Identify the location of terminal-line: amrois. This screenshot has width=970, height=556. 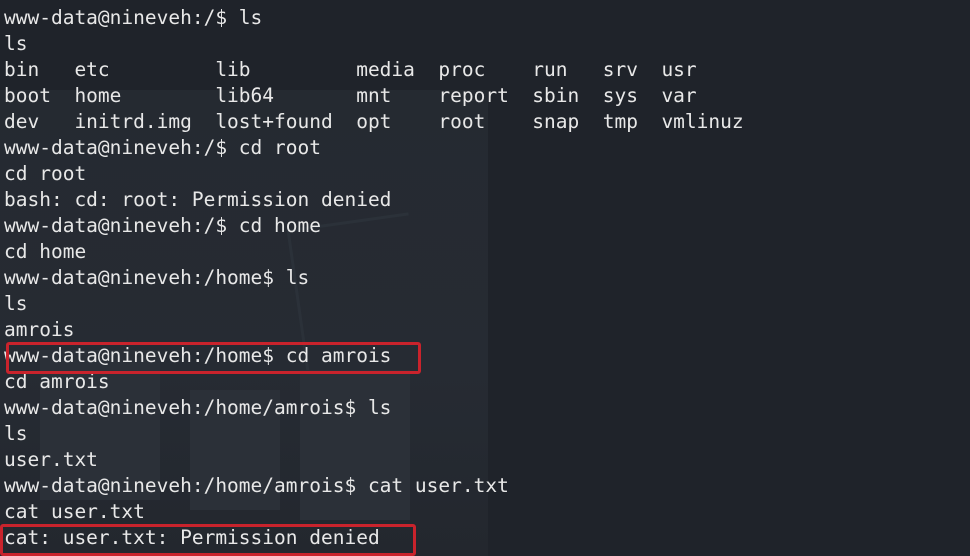
(39, 329).